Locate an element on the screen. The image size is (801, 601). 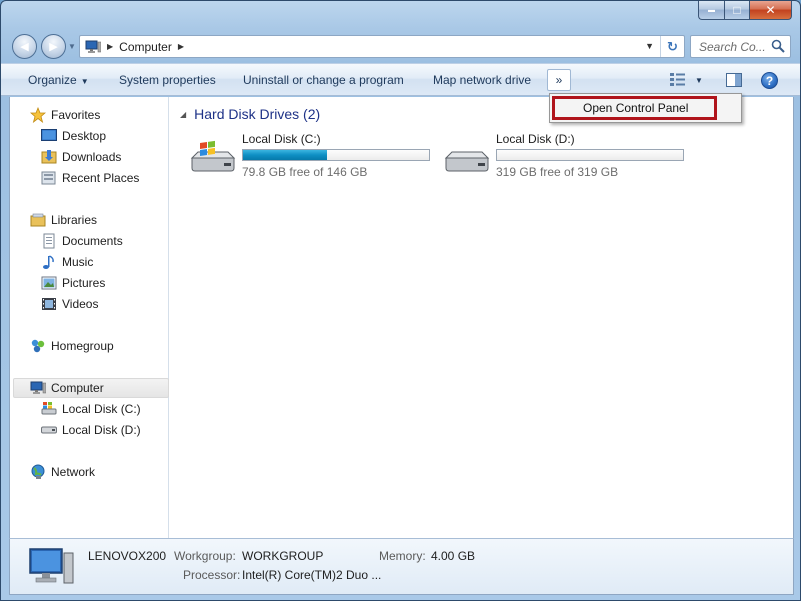
sidebar-item-libraries: Libraries is located at coordinates (63, 220).